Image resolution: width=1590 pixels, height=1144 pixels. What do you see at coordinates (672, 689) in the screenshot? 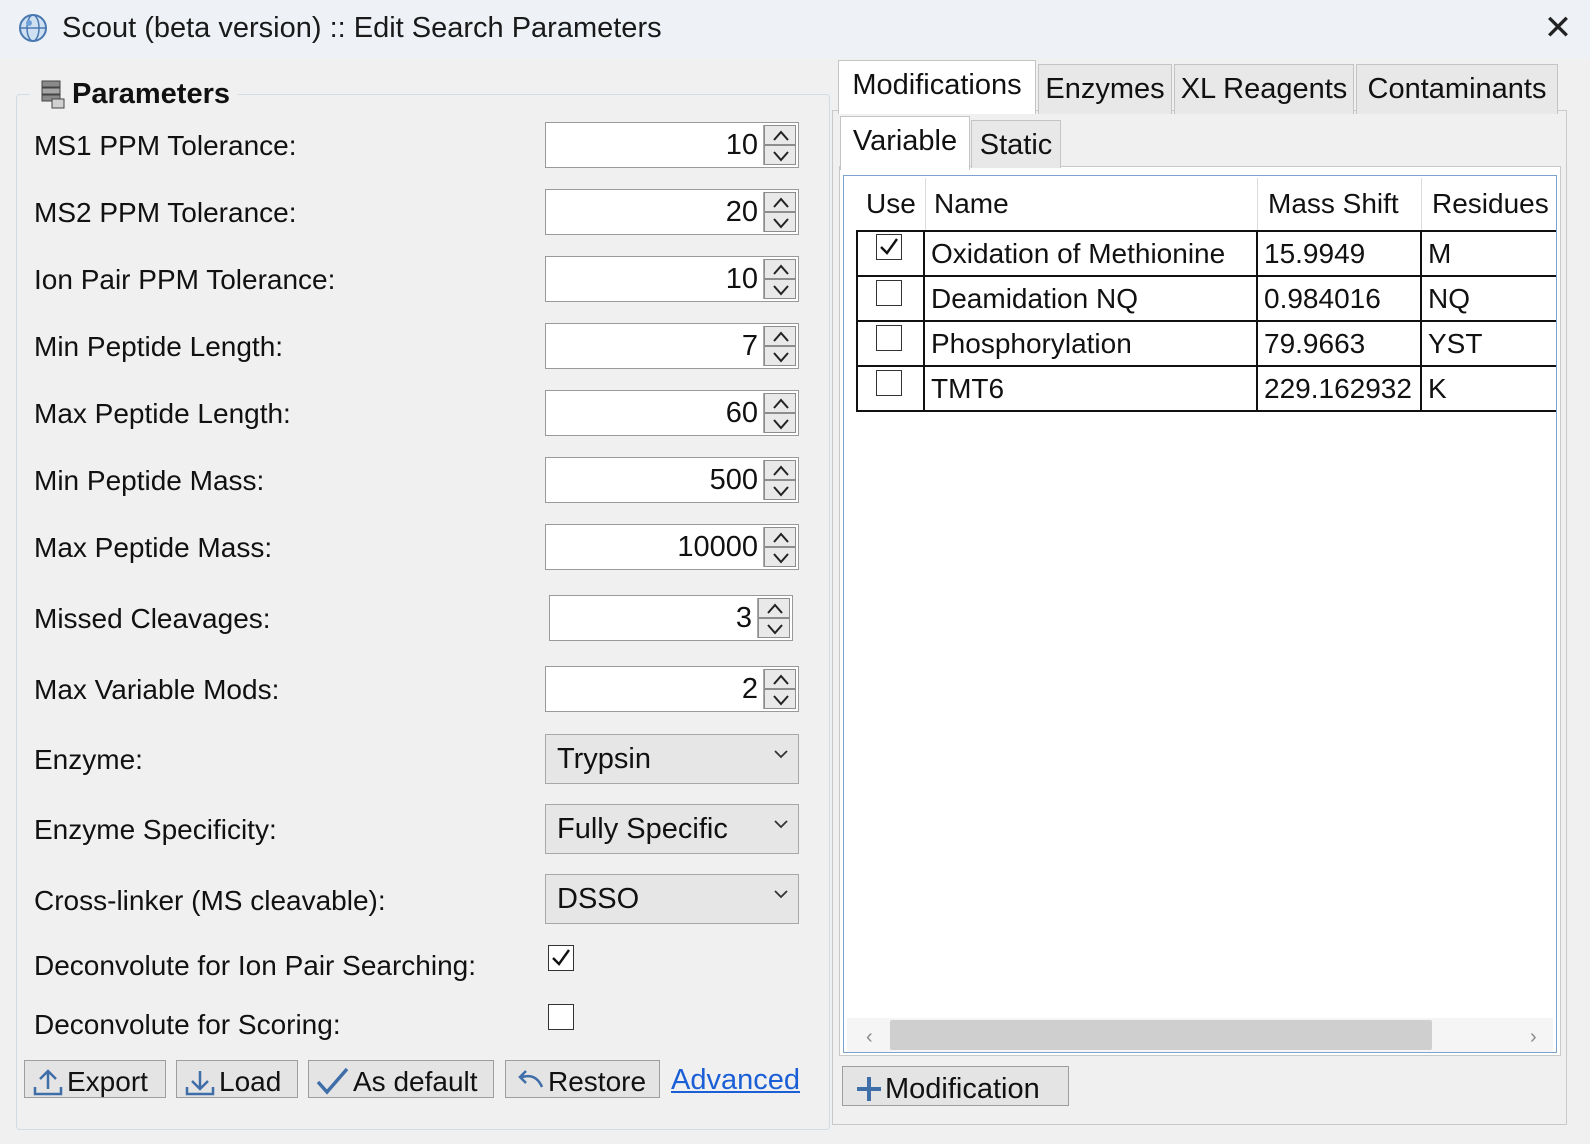
I see `max-variable-mods-input: 2` at bounding box center [672, 689].